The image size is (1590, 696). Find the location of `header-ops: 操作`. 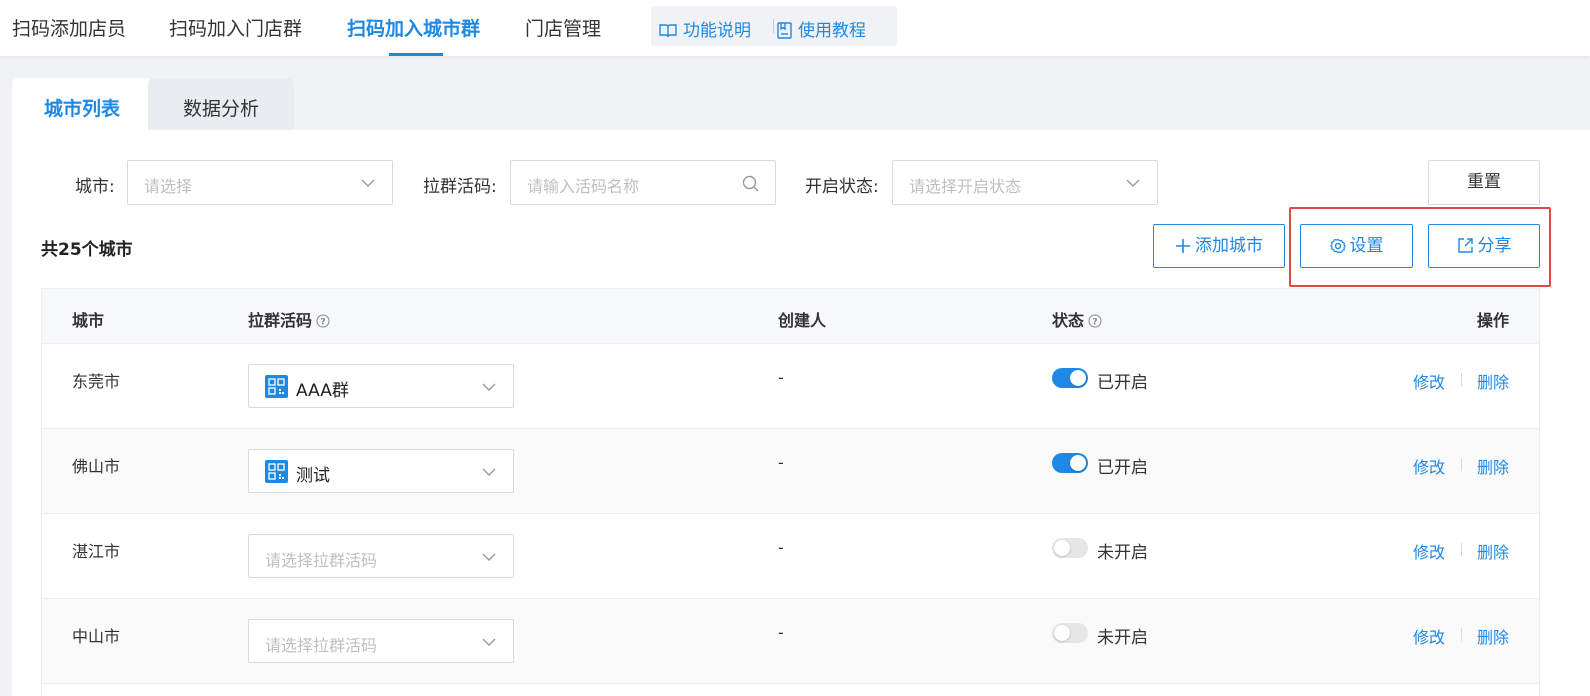

header-ops: 操作 is located at coordinates (1493, 320).